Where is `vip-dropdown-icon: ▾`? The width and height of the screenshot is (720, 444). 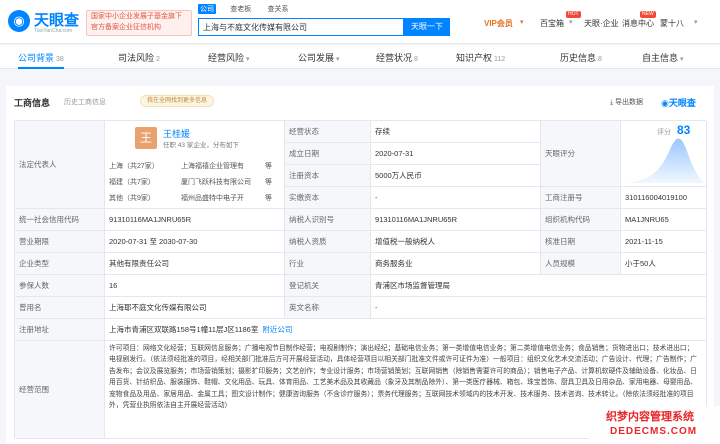 vip-dropdown-icon: ▾ is located at coordinates (522, 22).